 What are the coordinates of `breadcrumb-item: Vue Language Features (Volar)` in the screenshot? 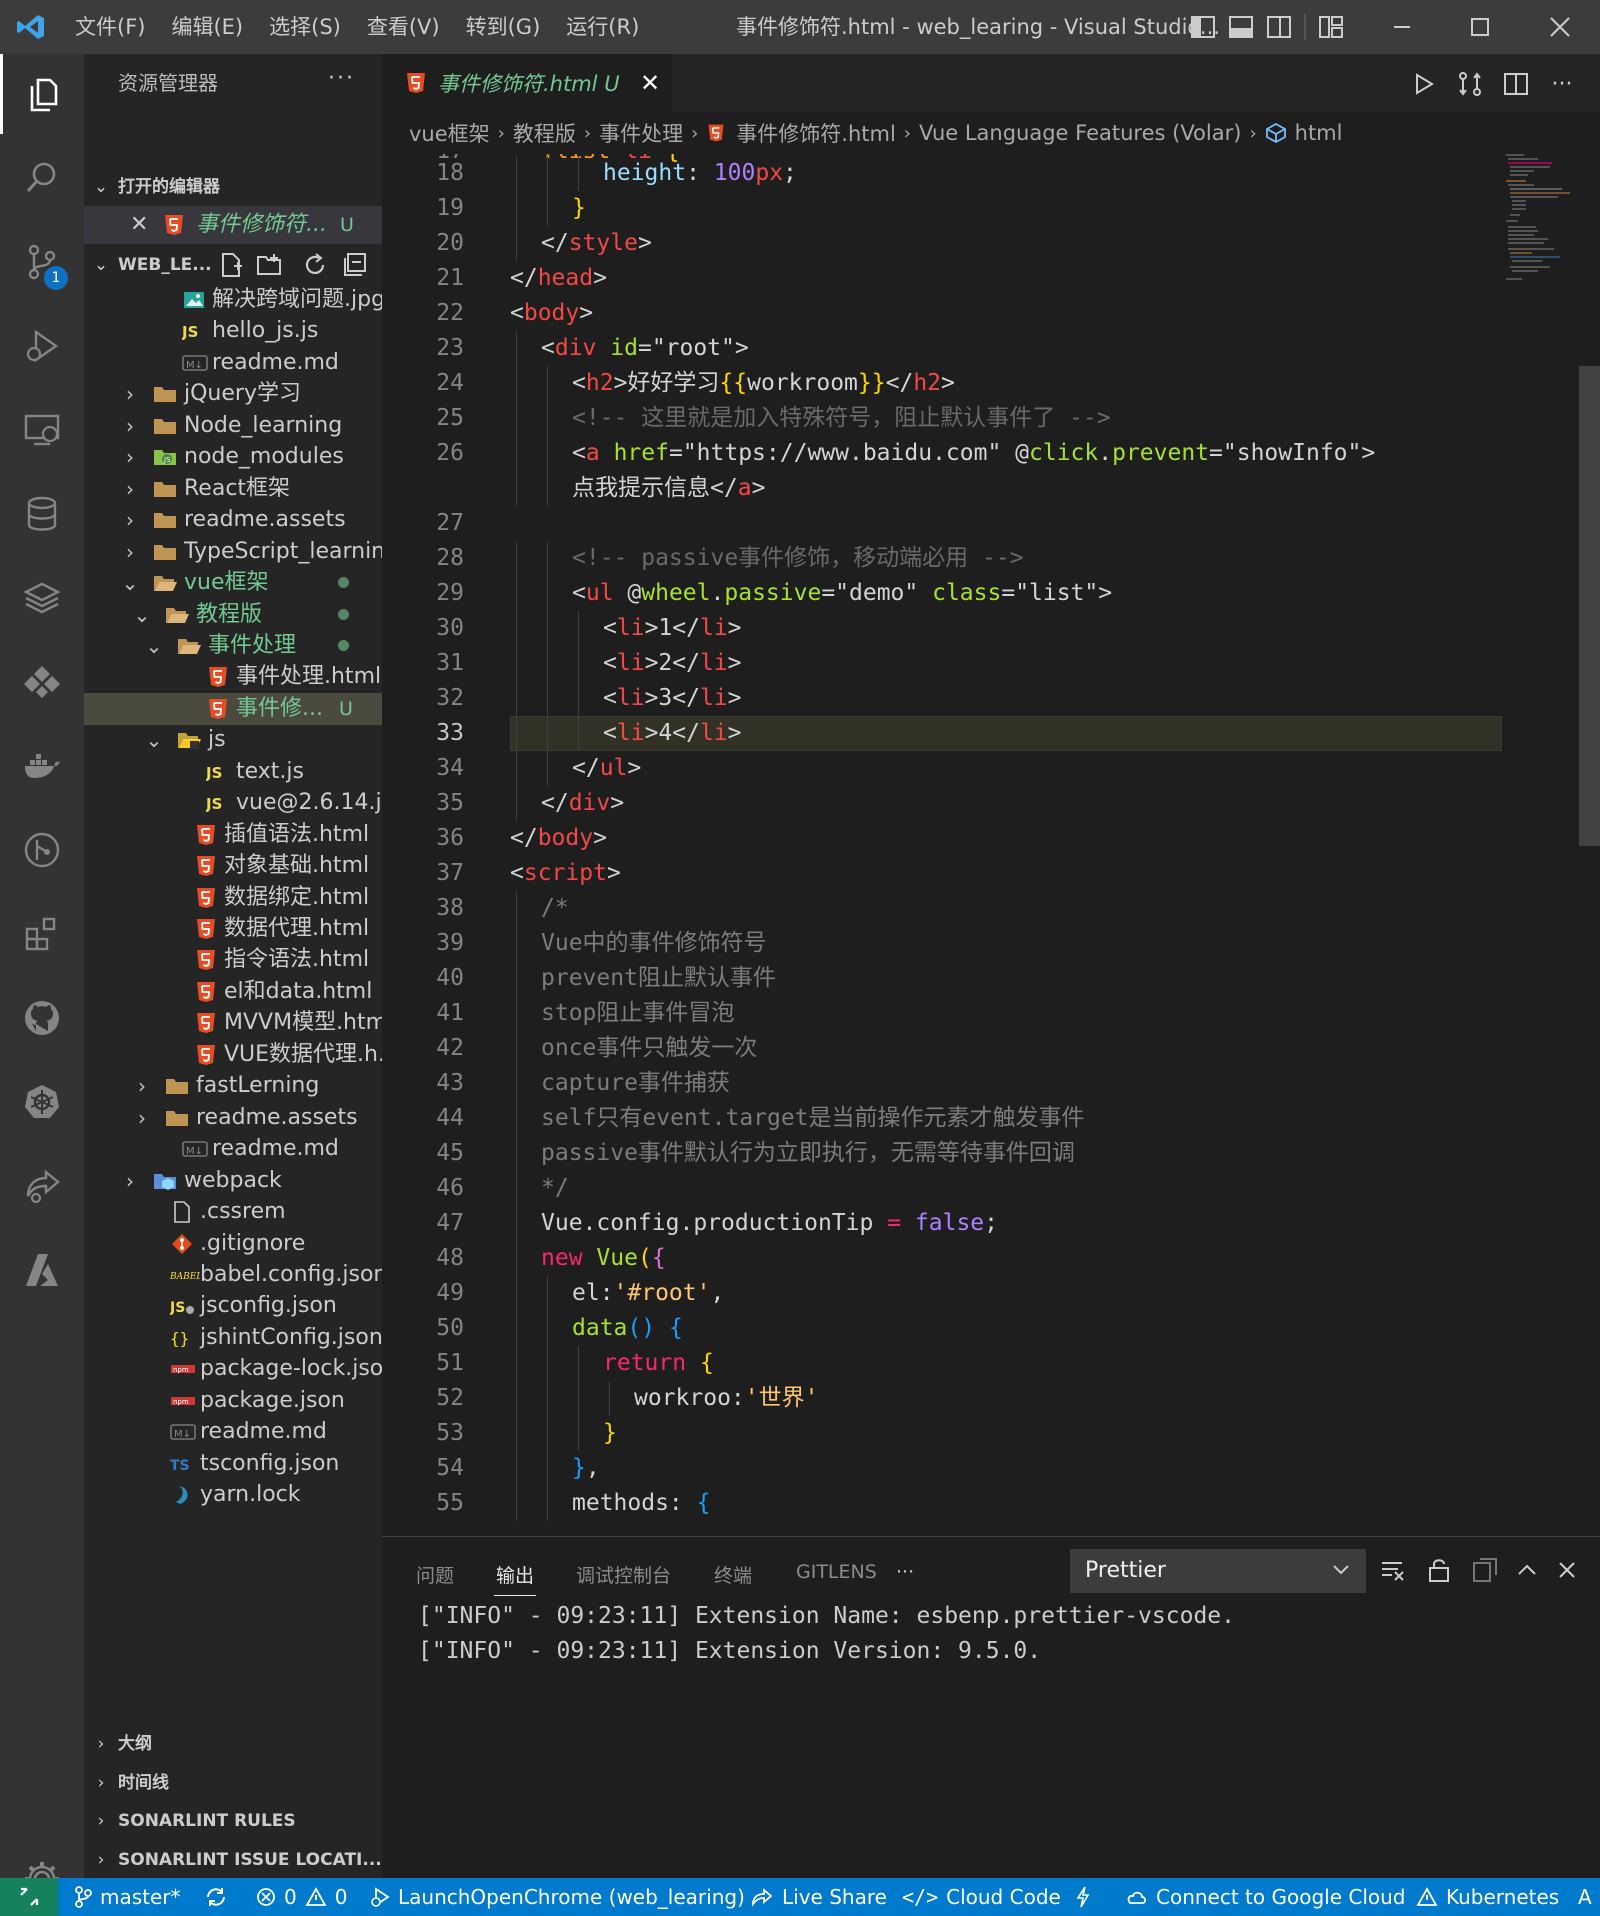 It's located at (1080, 133).